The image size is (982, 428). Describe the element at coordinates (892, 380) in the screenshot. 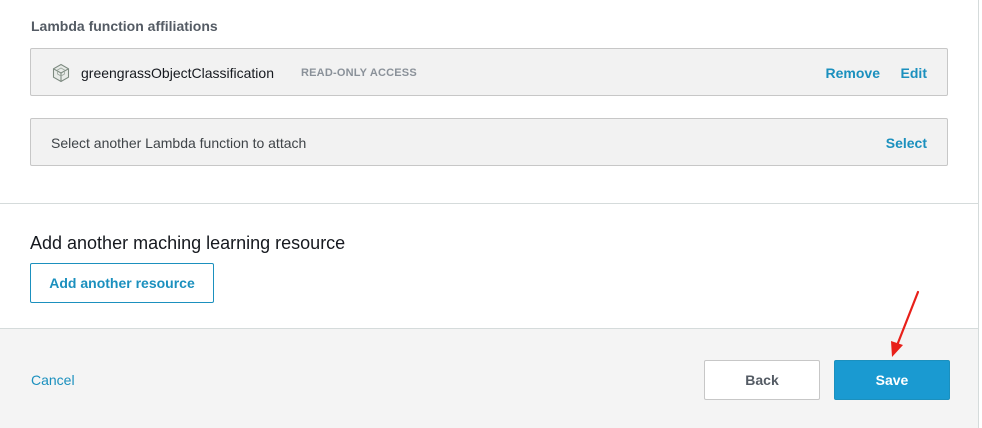

I see `save-button: Save` at that location.